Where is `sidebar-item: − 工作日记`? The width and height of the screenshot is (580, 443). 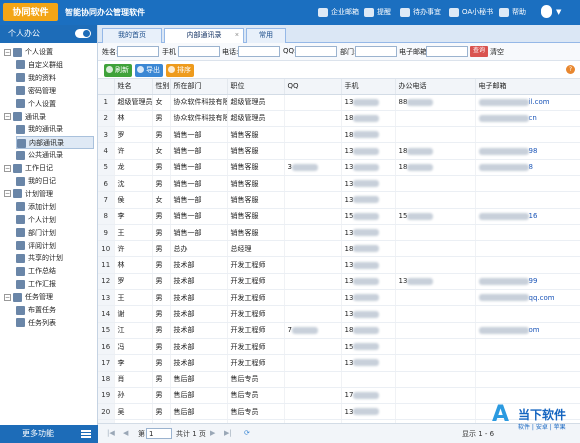 sidebar-item: − 工作日记 is located at coordinates (49, 168).